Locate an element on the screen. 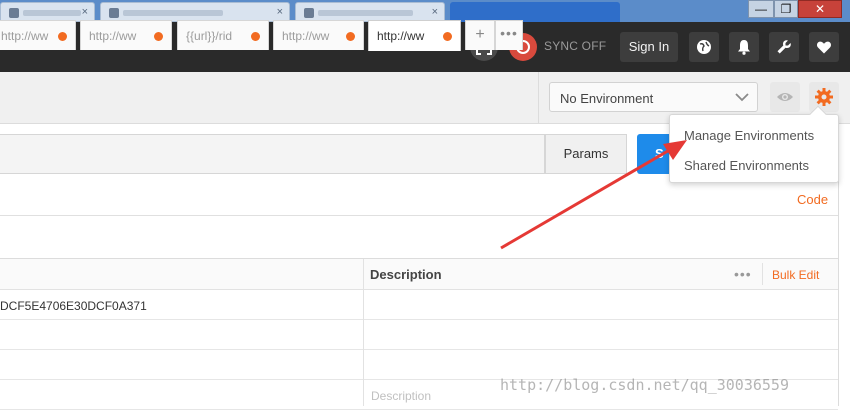  browser-tab-strip: × × × — ❐ ✕ is located at coordinates (425, 11).